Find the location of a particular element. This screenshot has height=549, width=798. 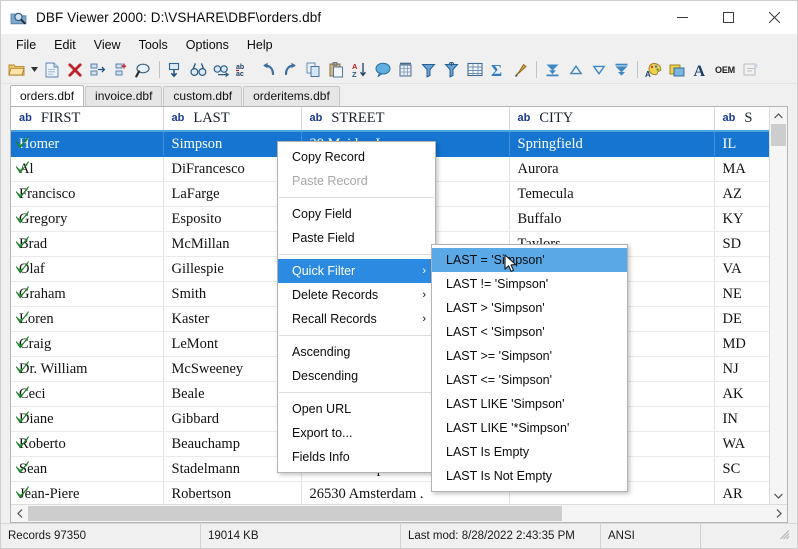

menu-help: Help is located at coordinates (260, 45).